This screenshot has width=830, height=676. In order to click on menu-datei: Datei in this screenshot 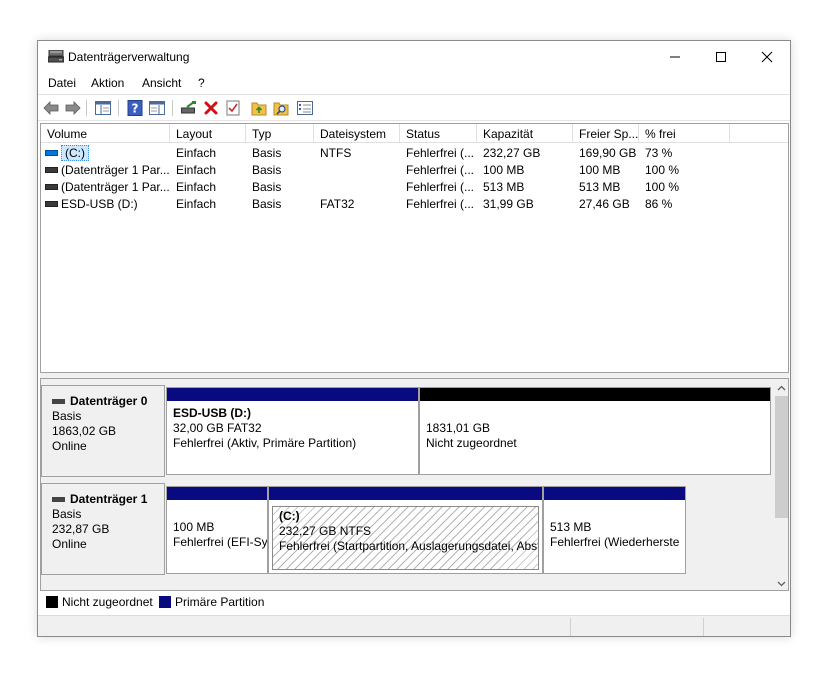, I will do `click(62, 83)`.